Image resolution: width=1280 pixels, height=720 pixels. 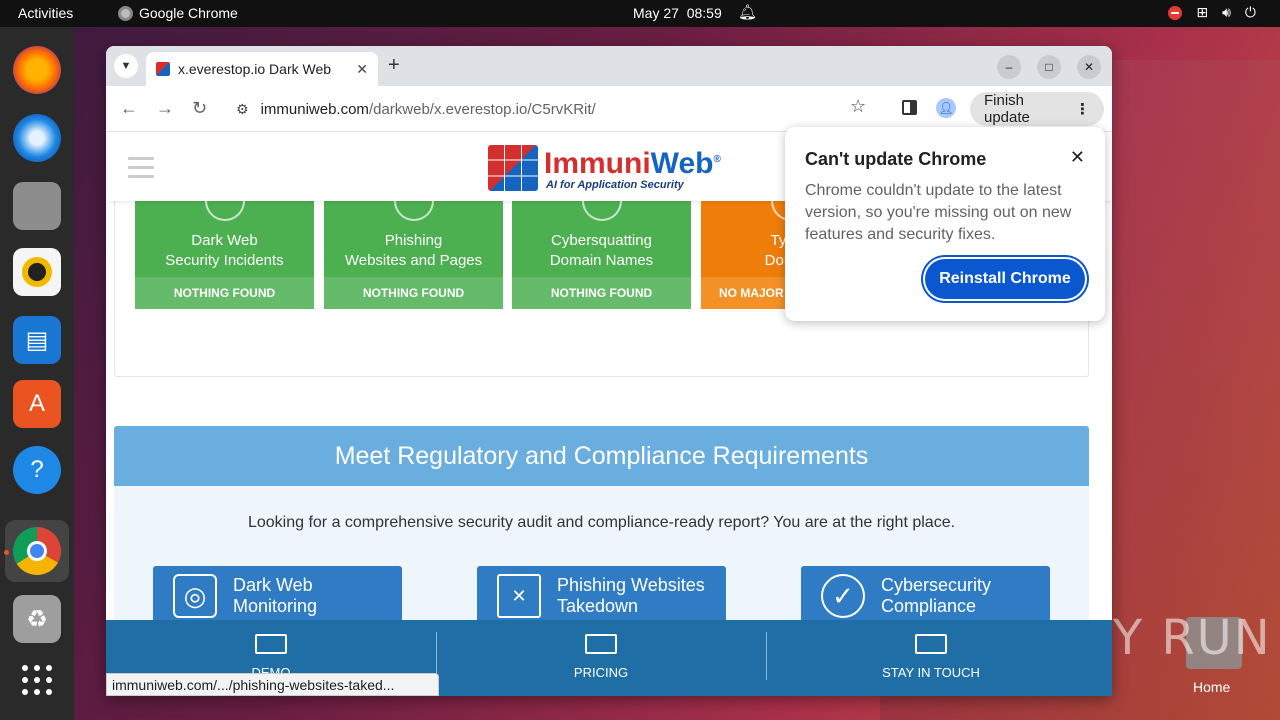 I want to click on close-window-button: ✕, so click(x=1089, y=67).